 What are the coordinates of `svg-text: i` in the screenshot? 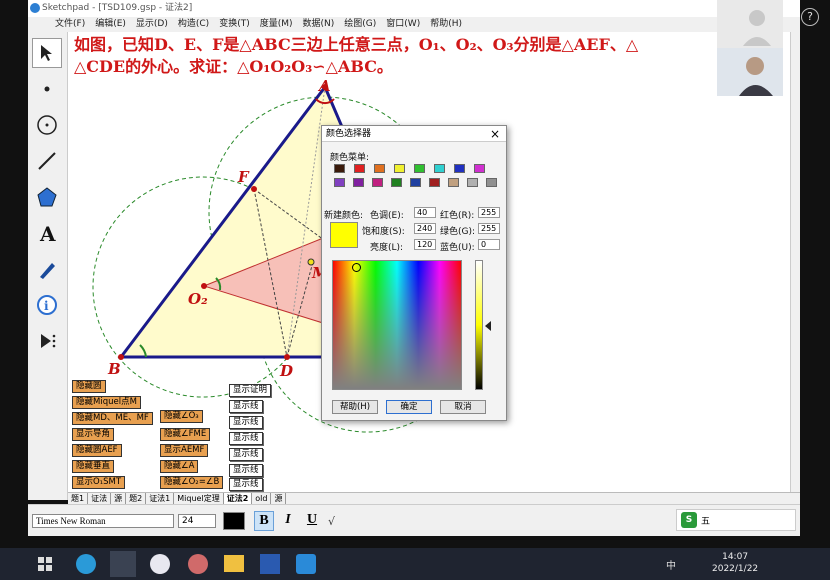 It's located at (46, 306).